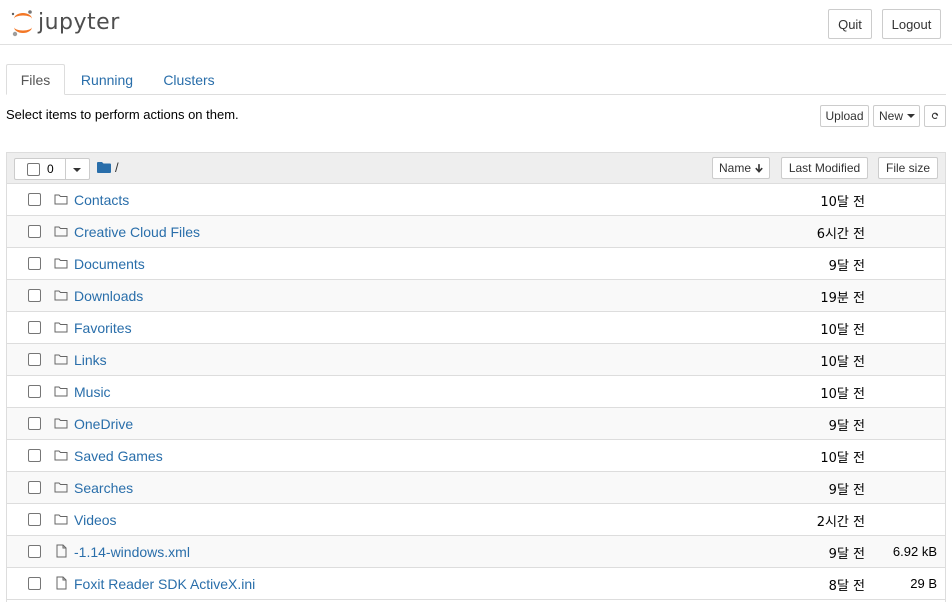 The image size is (952, 606). Describe the element at coordinates (476, 232) in the screenshot. I see `list-item: Creative Cloud Files 6시간 전` at that location.